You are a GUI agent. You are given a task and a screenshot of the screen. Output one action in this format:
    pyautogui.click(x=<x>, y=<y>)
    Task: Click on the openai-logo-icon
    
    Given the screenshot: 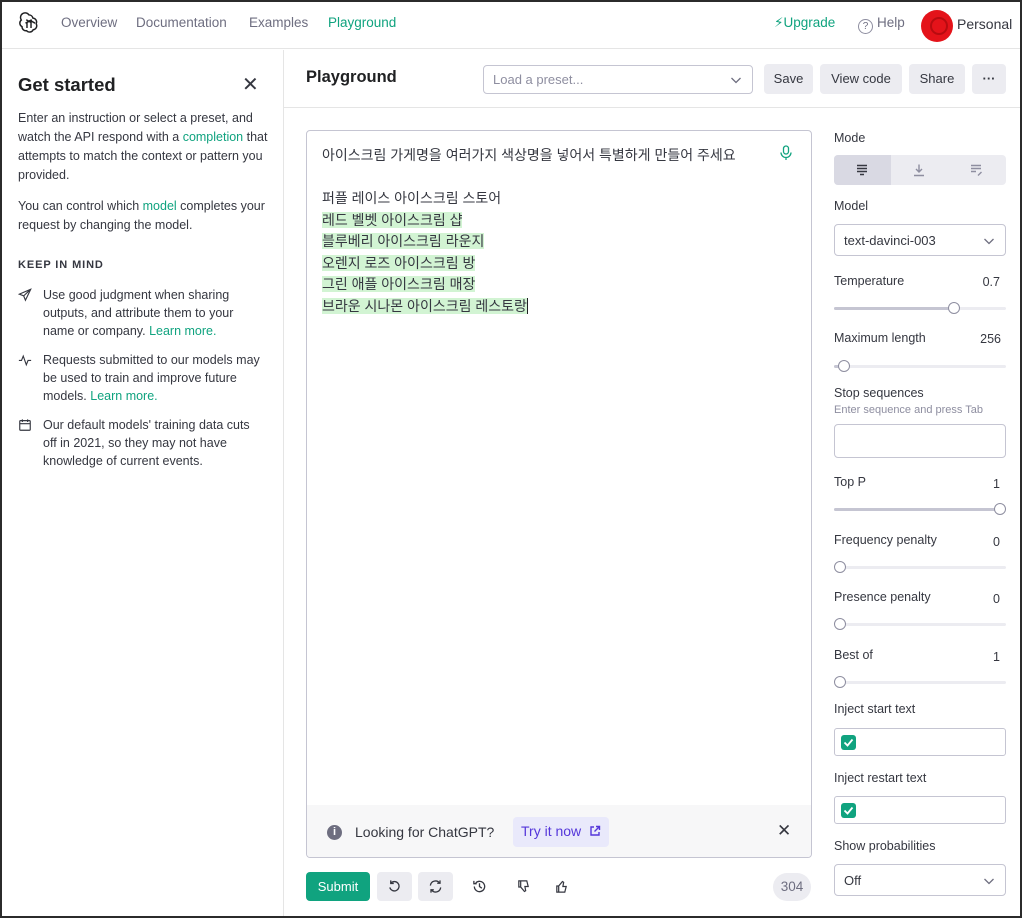 What is the action you would take?
    pyautogui.click(x=29, y=23)
    